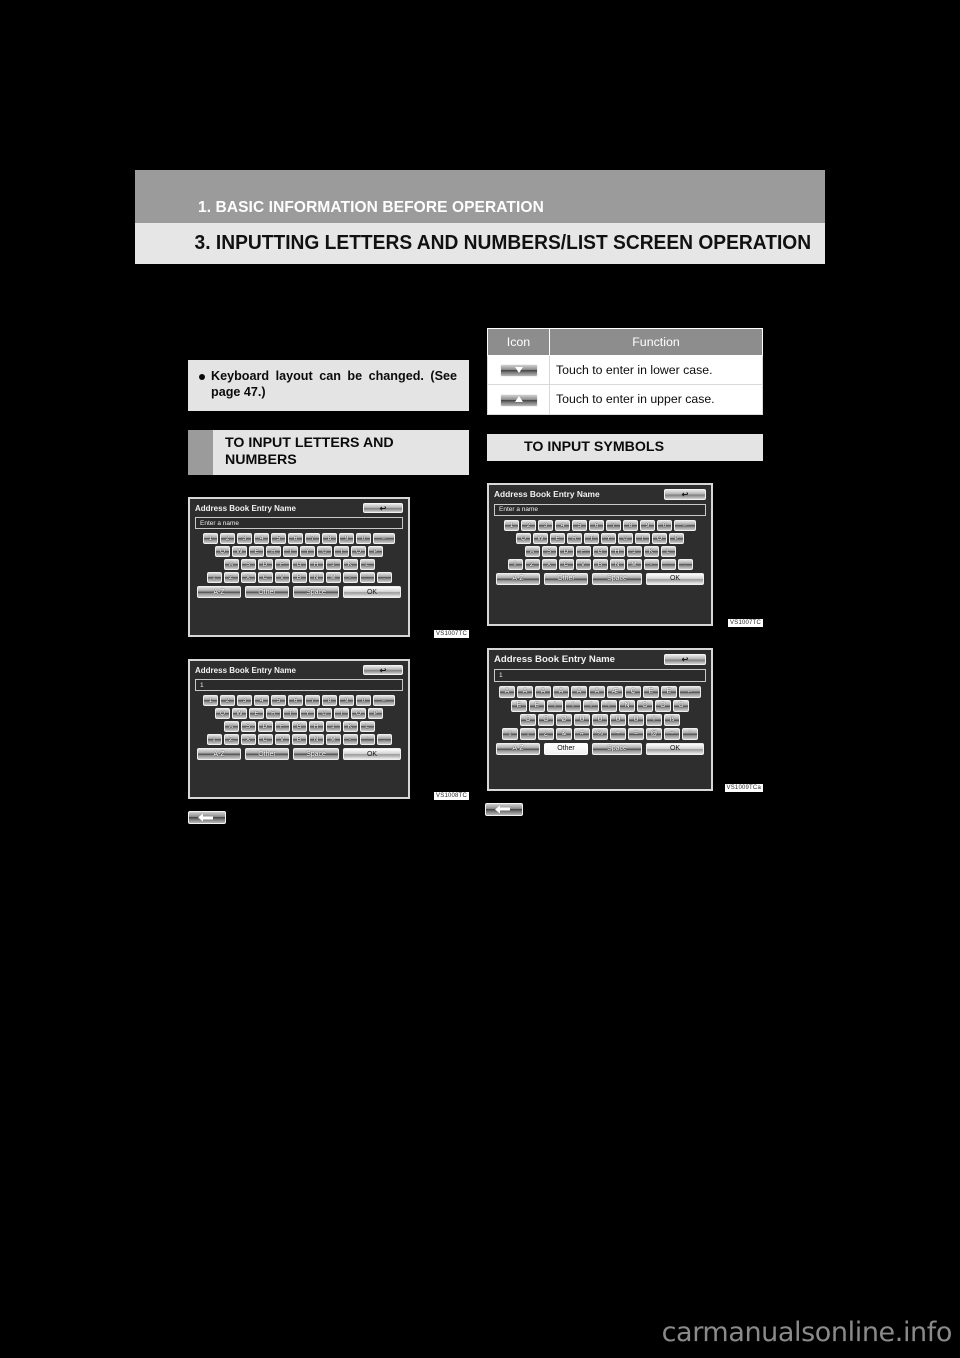 Image resolution: width=960 pixels, height=1358 pixels. Describe the element at coordinates (333, 564) in the screenshot. I see `key: J` at that location.